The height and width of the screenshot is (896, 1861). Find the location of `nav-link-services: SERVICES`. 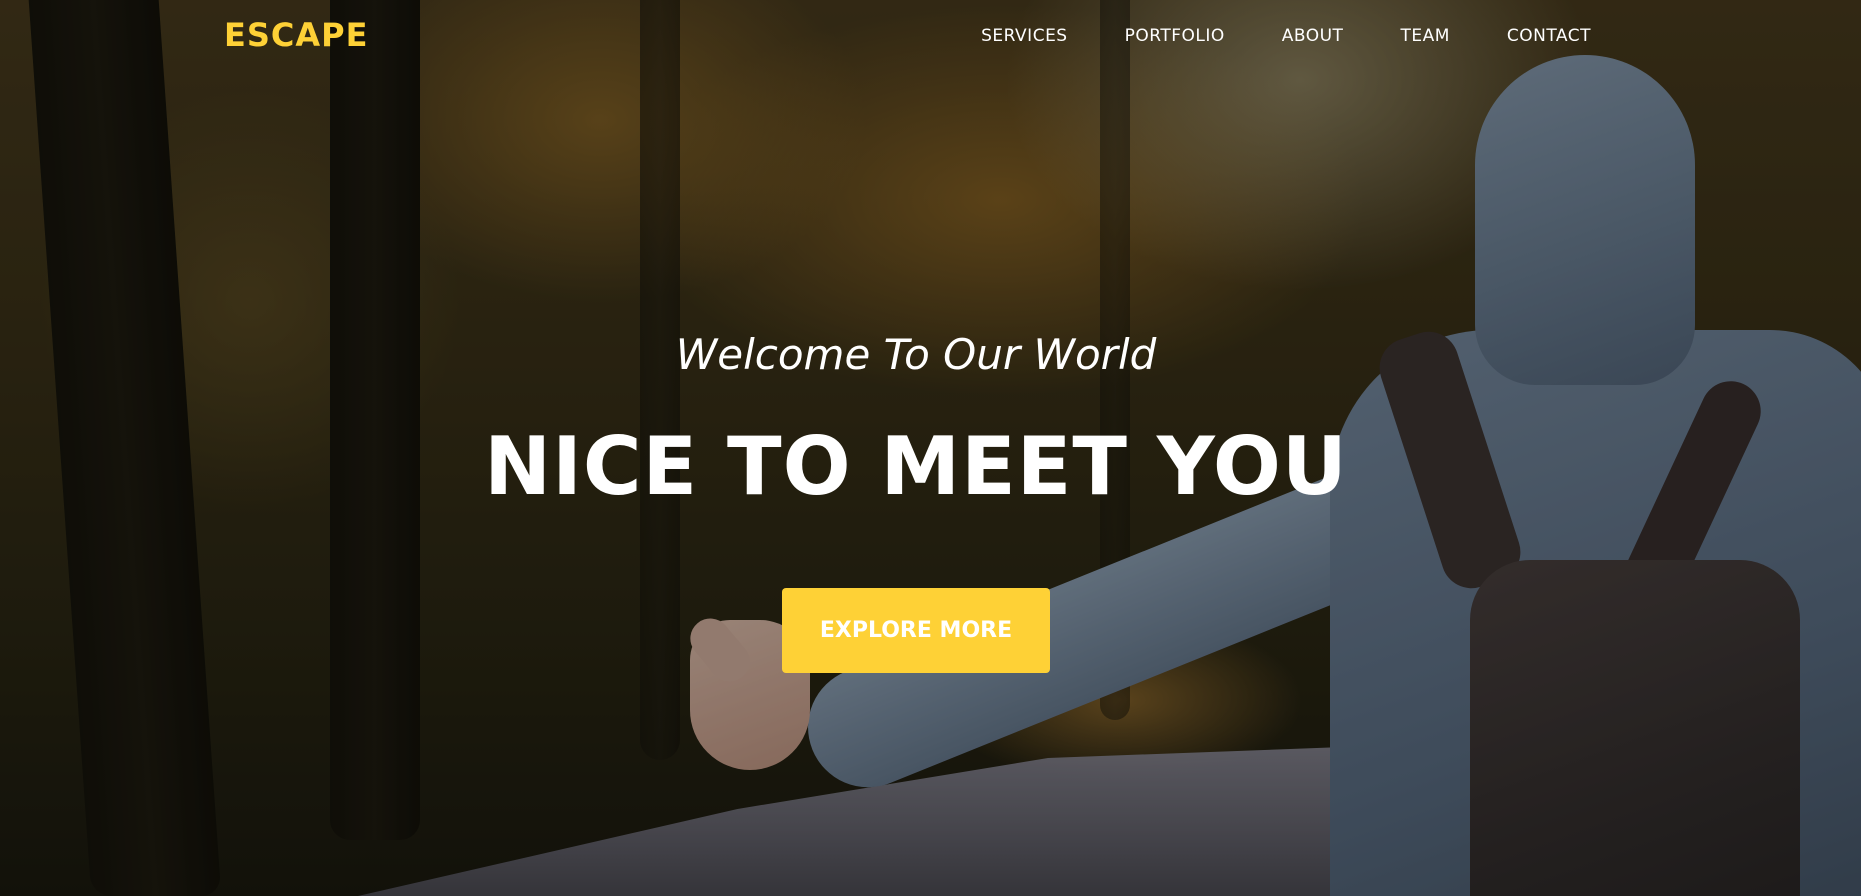

nav-link-services: SERVICES is located at coordinates (1024, 36).